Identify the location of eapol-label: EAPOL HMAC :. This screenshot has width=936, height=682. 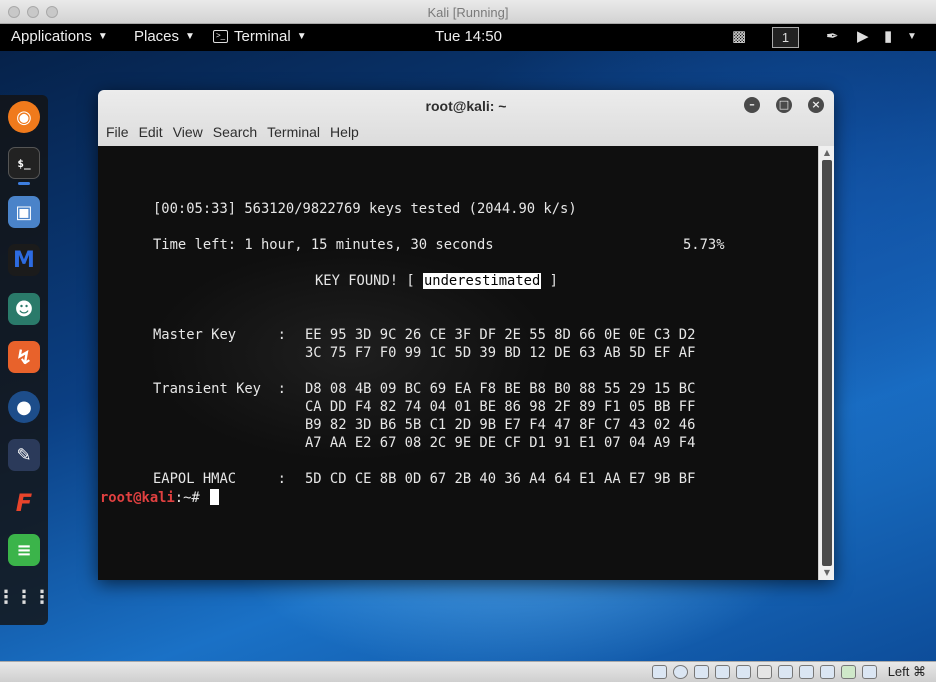
(224, 479).